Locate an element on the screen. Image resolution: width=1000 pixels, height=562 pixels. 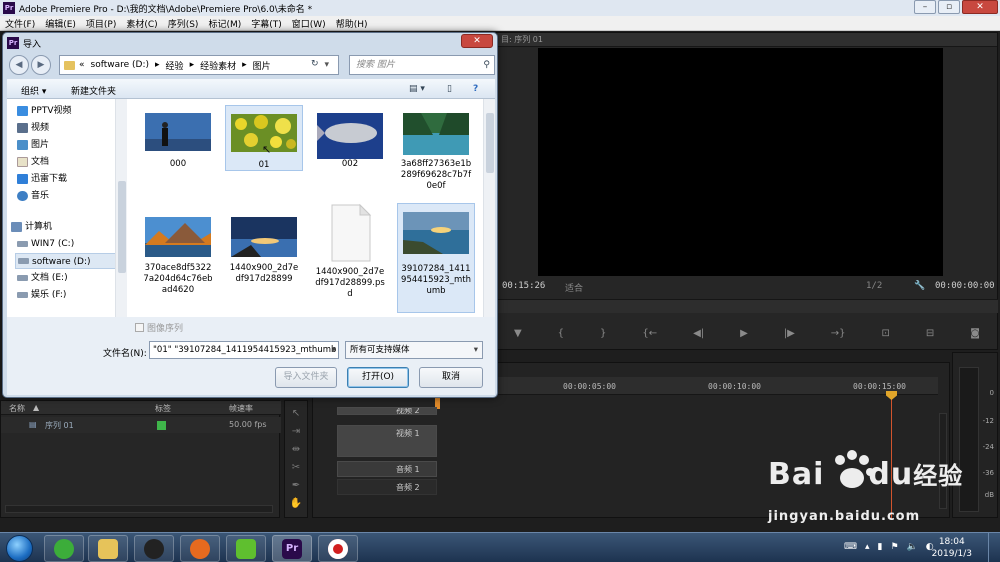
file-item: 1440x900_2d7edf917d28899.psd is located at coordinates (350, 250).